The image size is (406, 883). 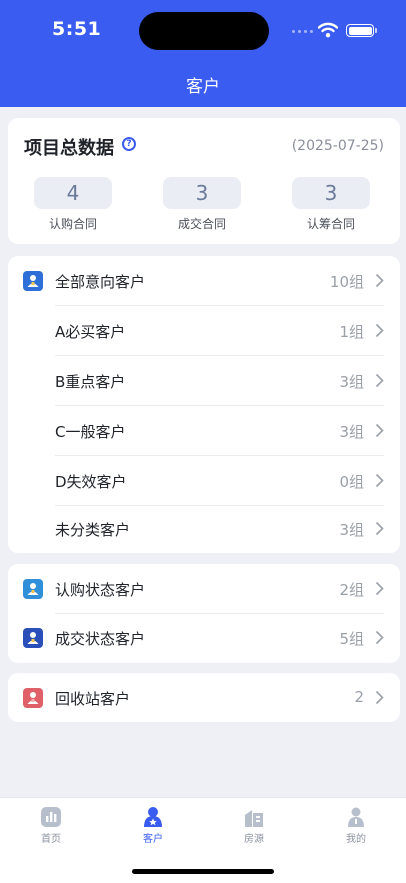 What do you see at coordinates (356, 839) in the screenshot?
I see `tab-label: 我的` at bounding box center [356, 839].